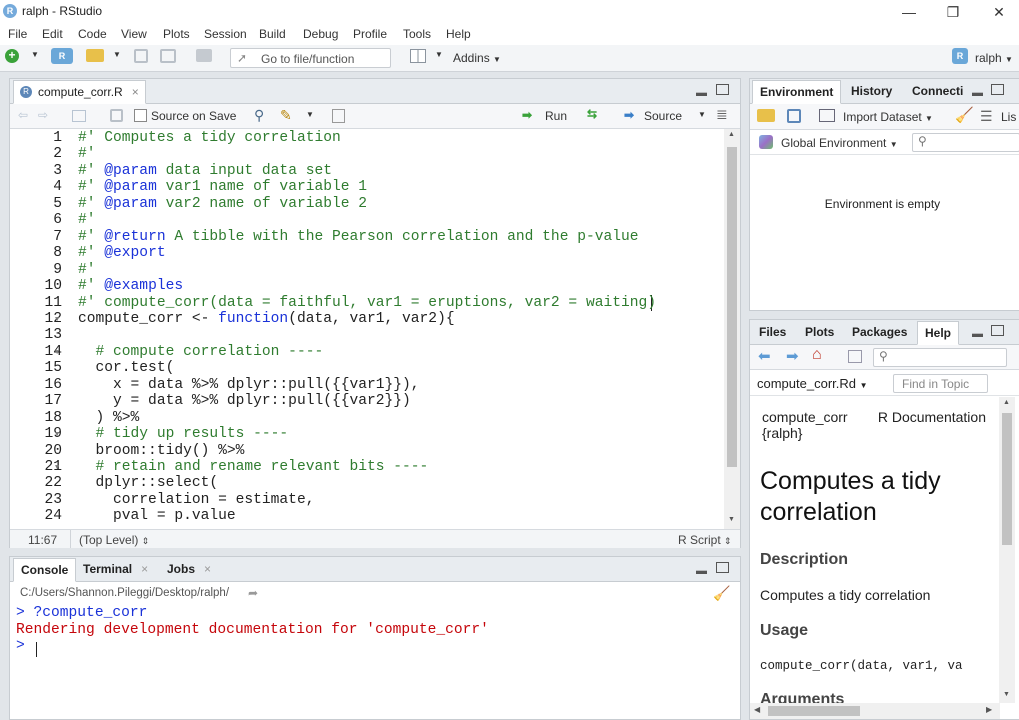 The width and height of the screenshot is (1019, 720). Describe the element at coordinates (95, 55) in the screenshot. I see `open-folder-icon` at that location.